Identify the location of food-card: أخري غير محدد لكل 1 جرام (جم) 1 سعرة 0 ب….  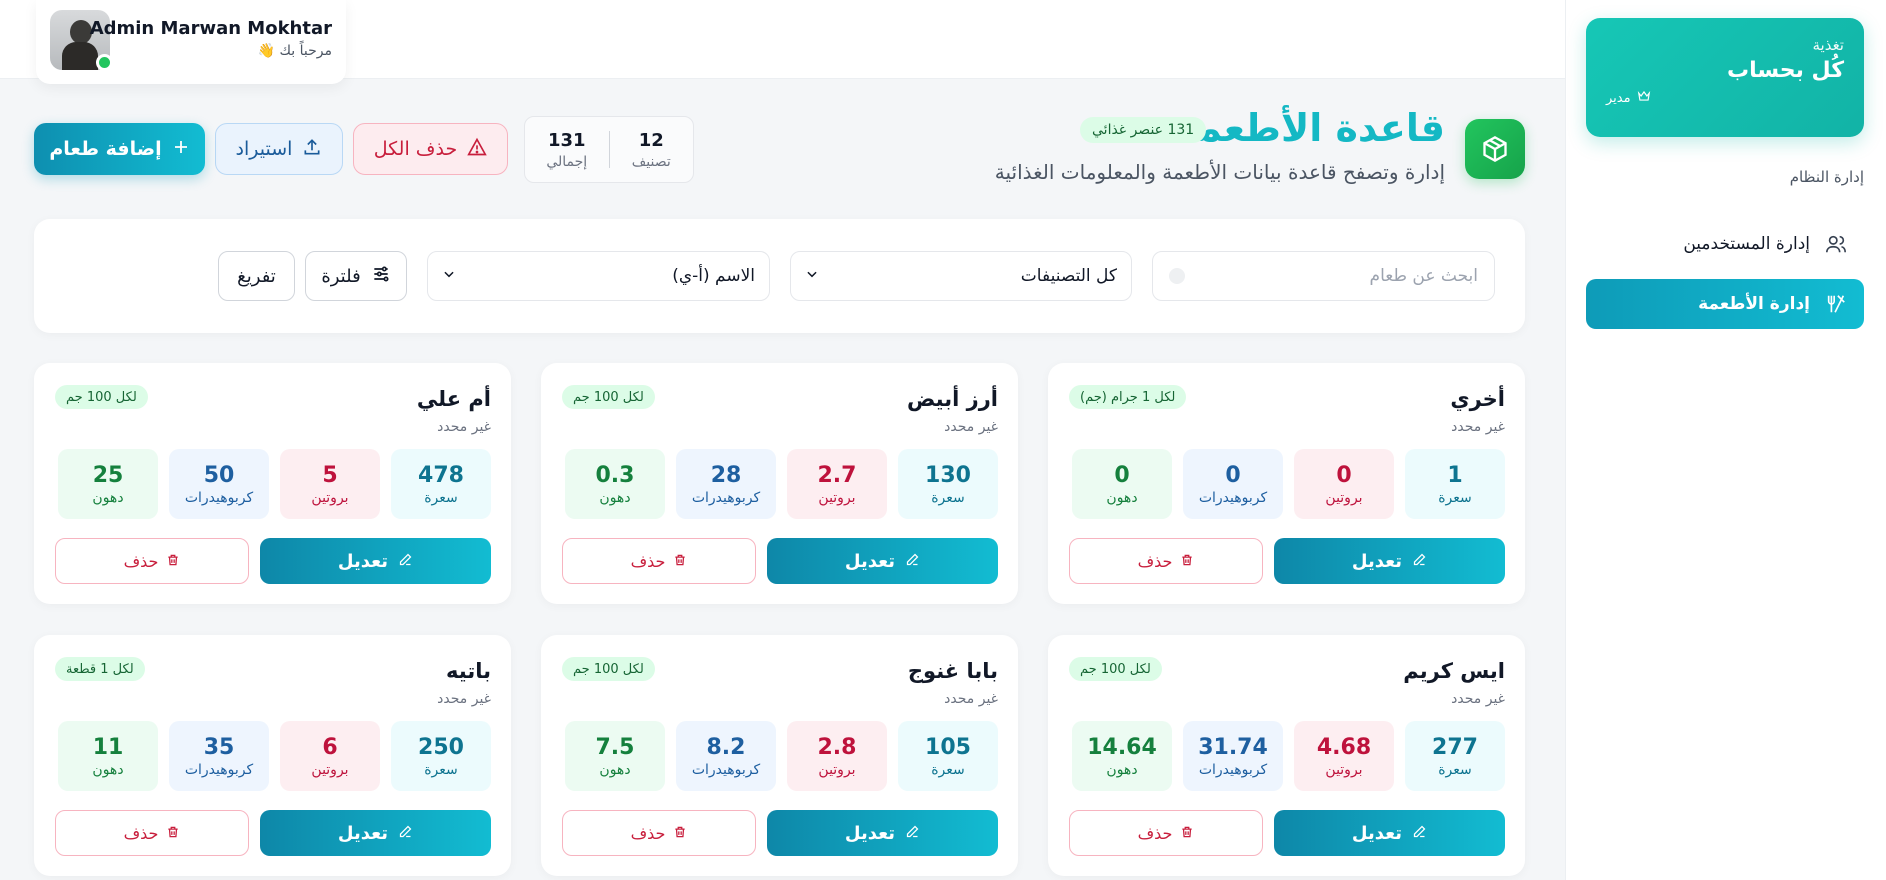
(1286, 483).